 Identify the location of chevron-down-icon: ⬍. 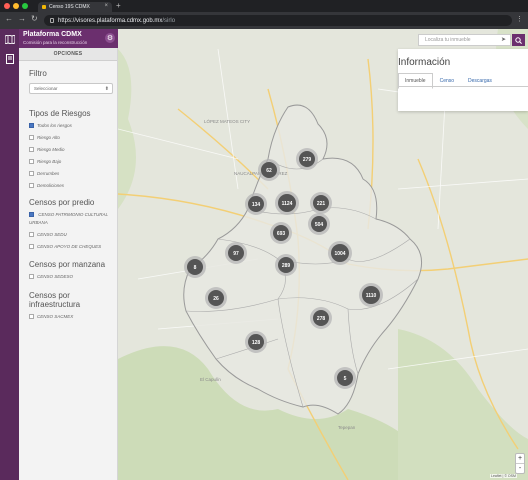
(106, 89).